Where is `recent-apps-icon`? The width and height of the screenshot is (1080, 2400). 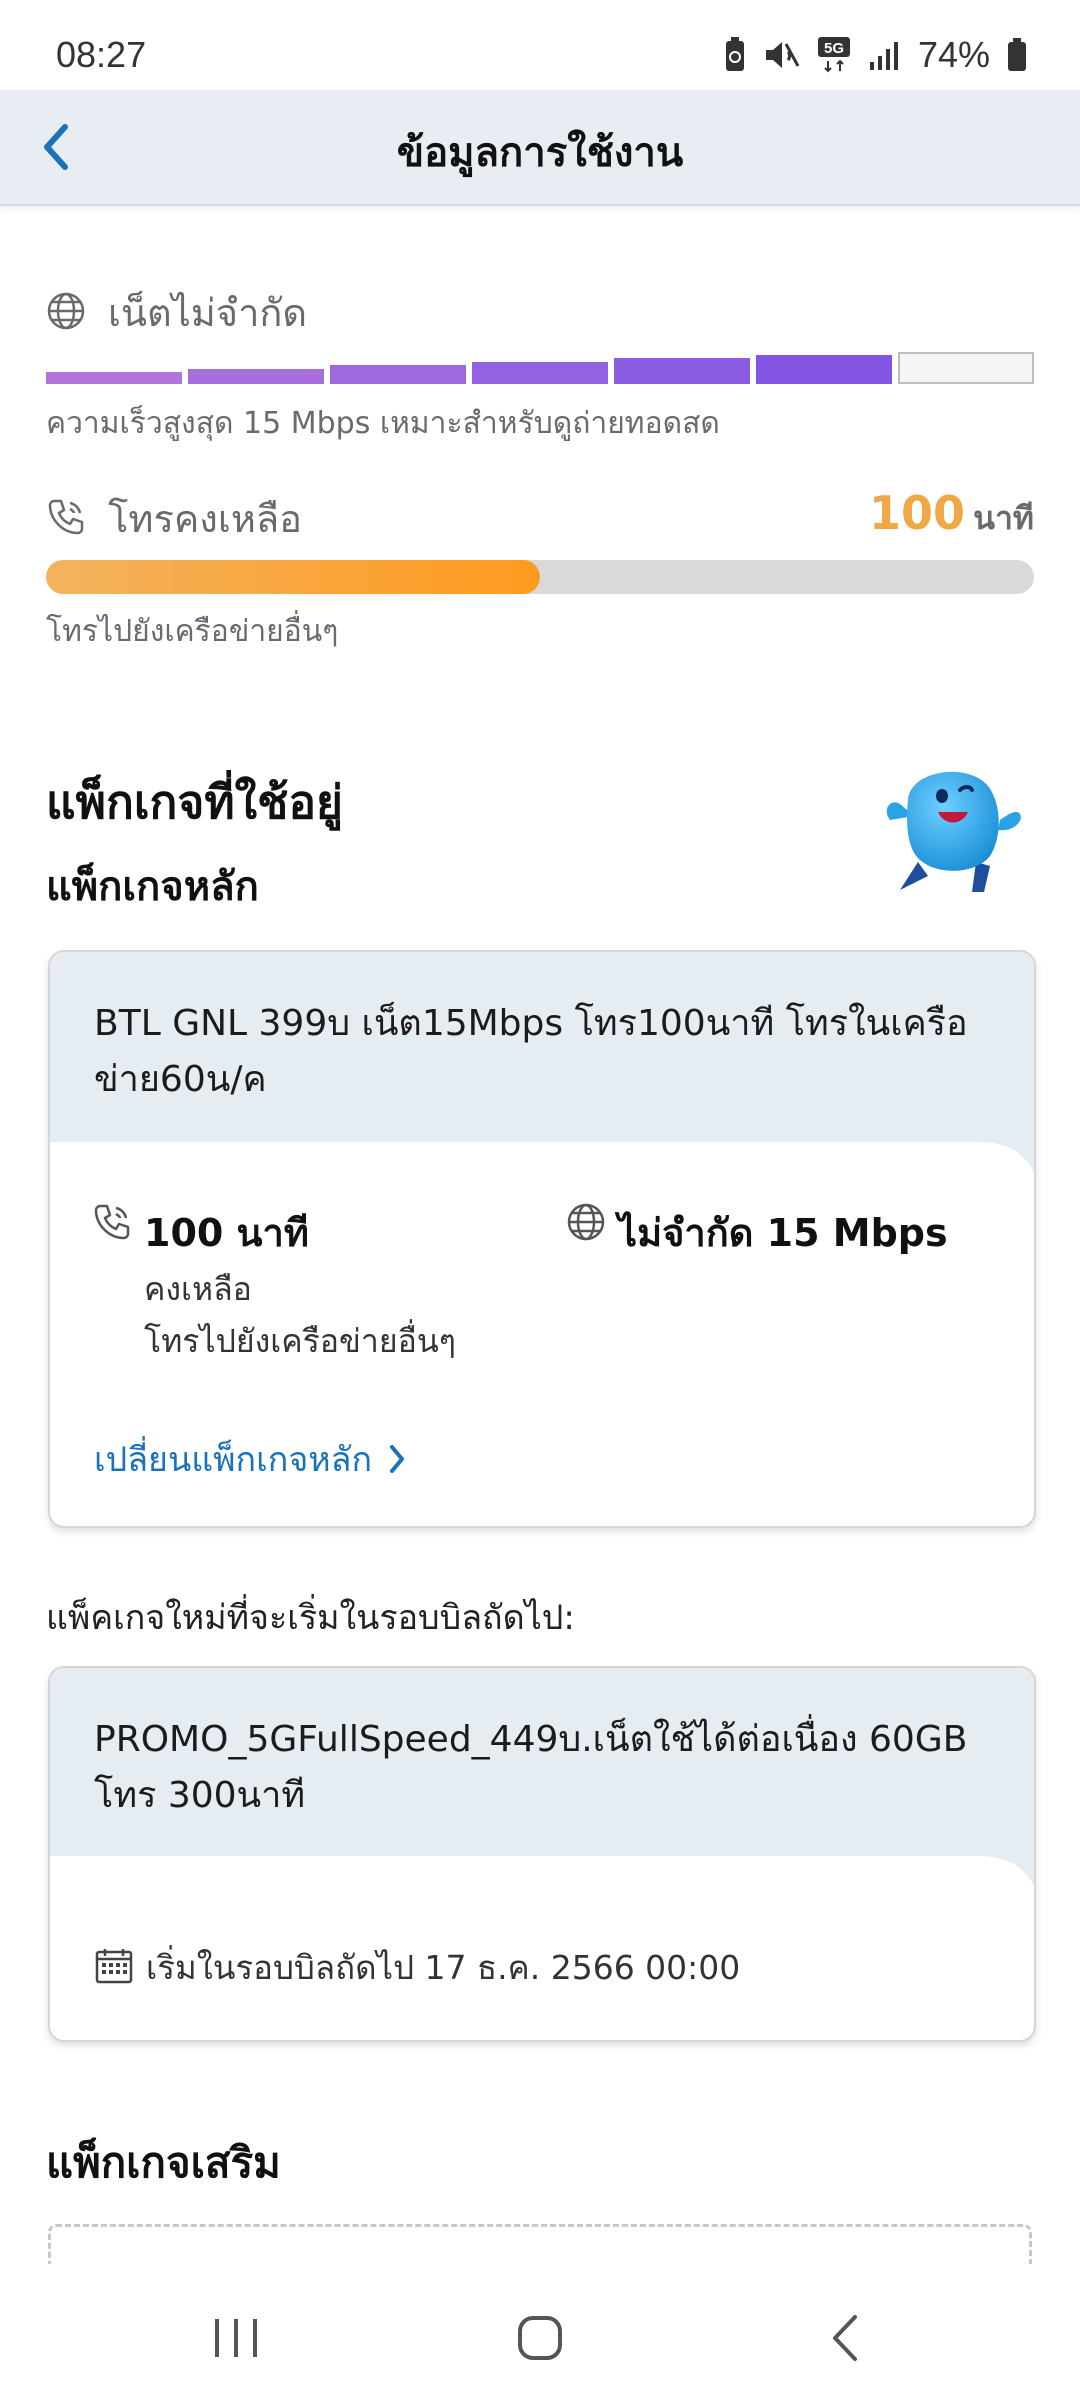 recent-apps-icon is located at coordinates (236, 2338).